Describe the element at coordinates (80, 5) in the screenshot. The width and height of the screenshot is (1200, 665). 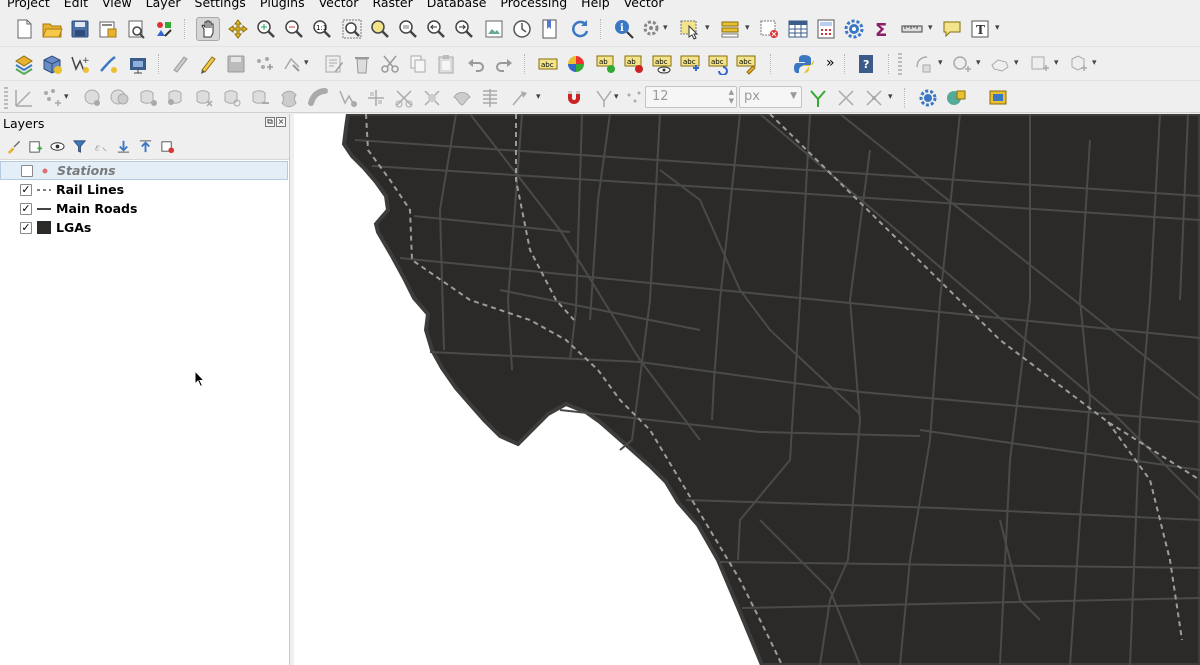
I see `menu-edit: Edit` at that location.